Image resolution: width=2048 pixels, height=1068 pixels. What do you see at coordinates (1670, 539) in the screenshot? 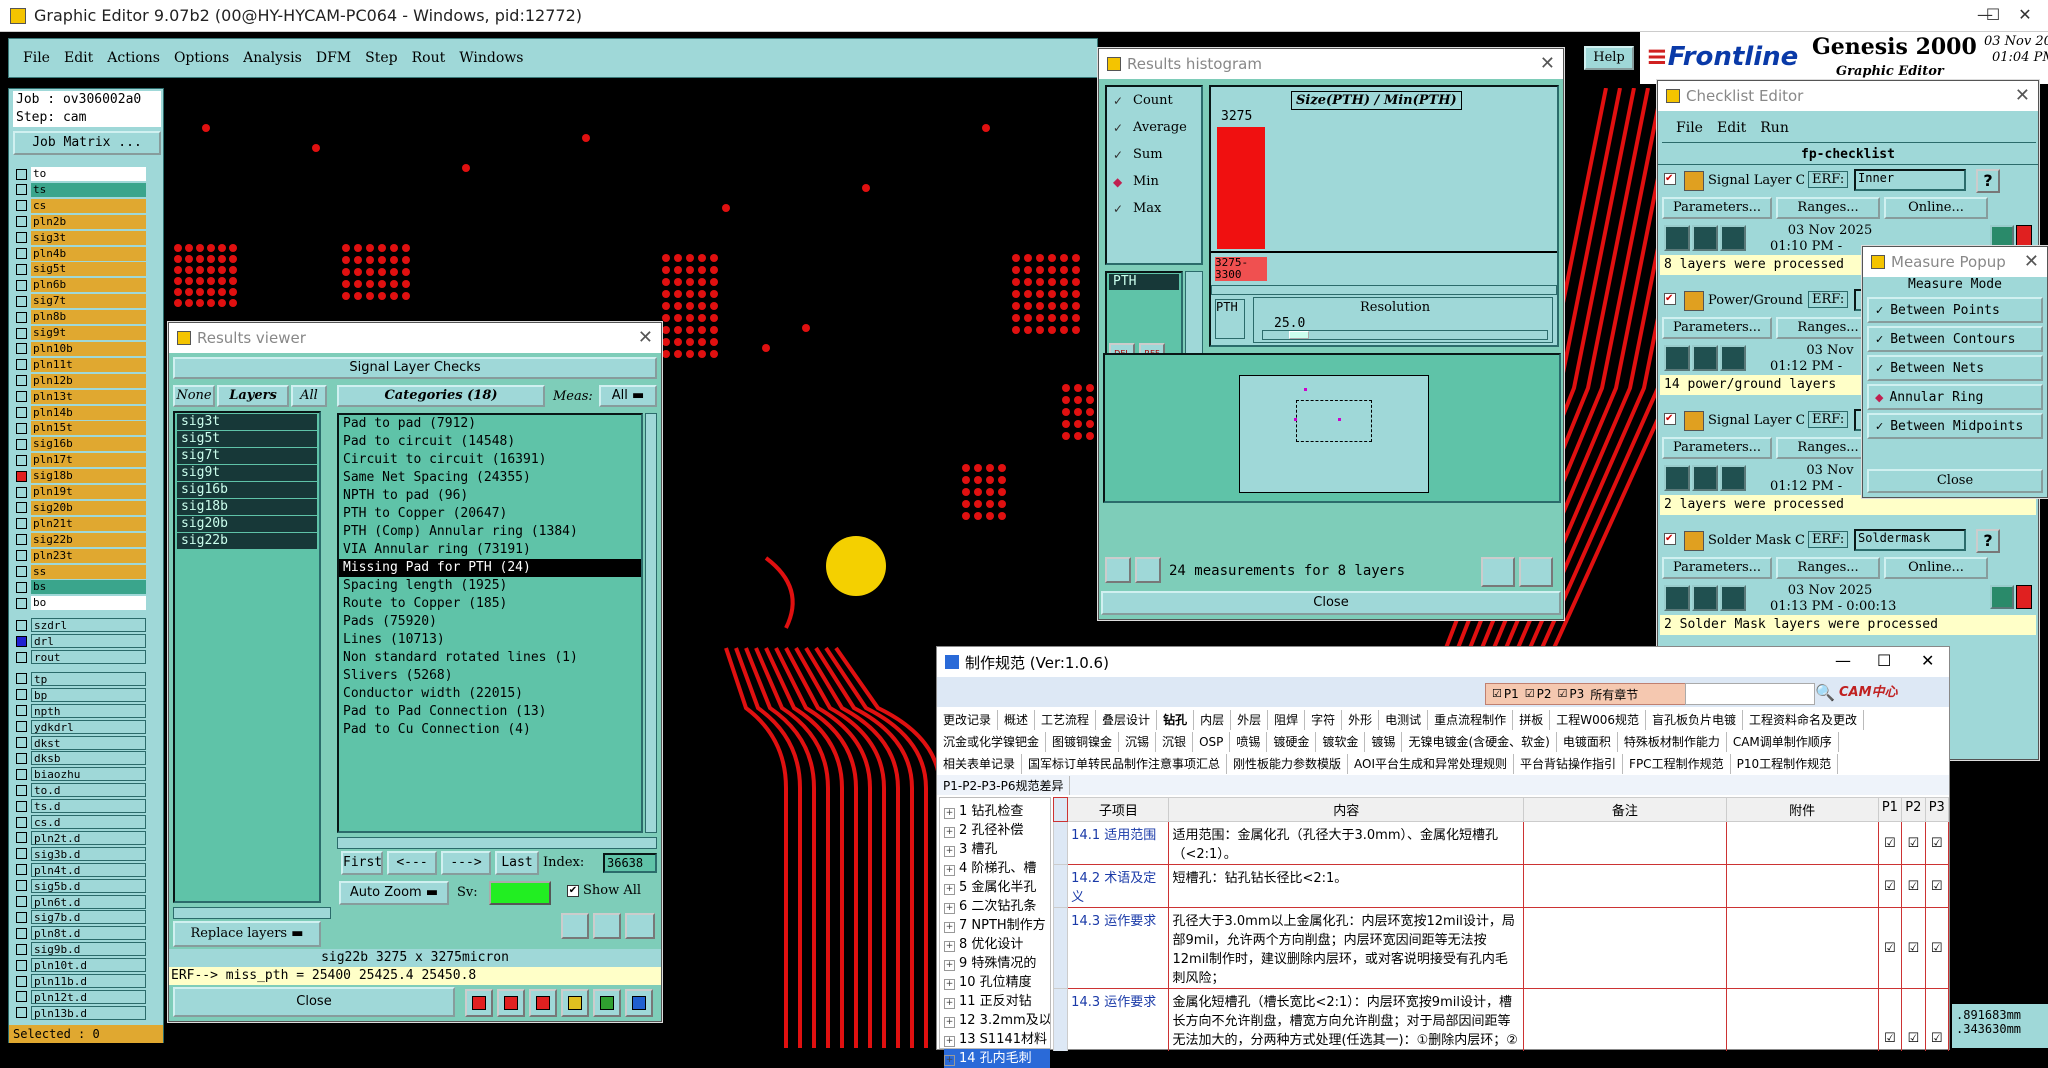
I see `check-icon: ✔` at bounding box center [1670, 539].